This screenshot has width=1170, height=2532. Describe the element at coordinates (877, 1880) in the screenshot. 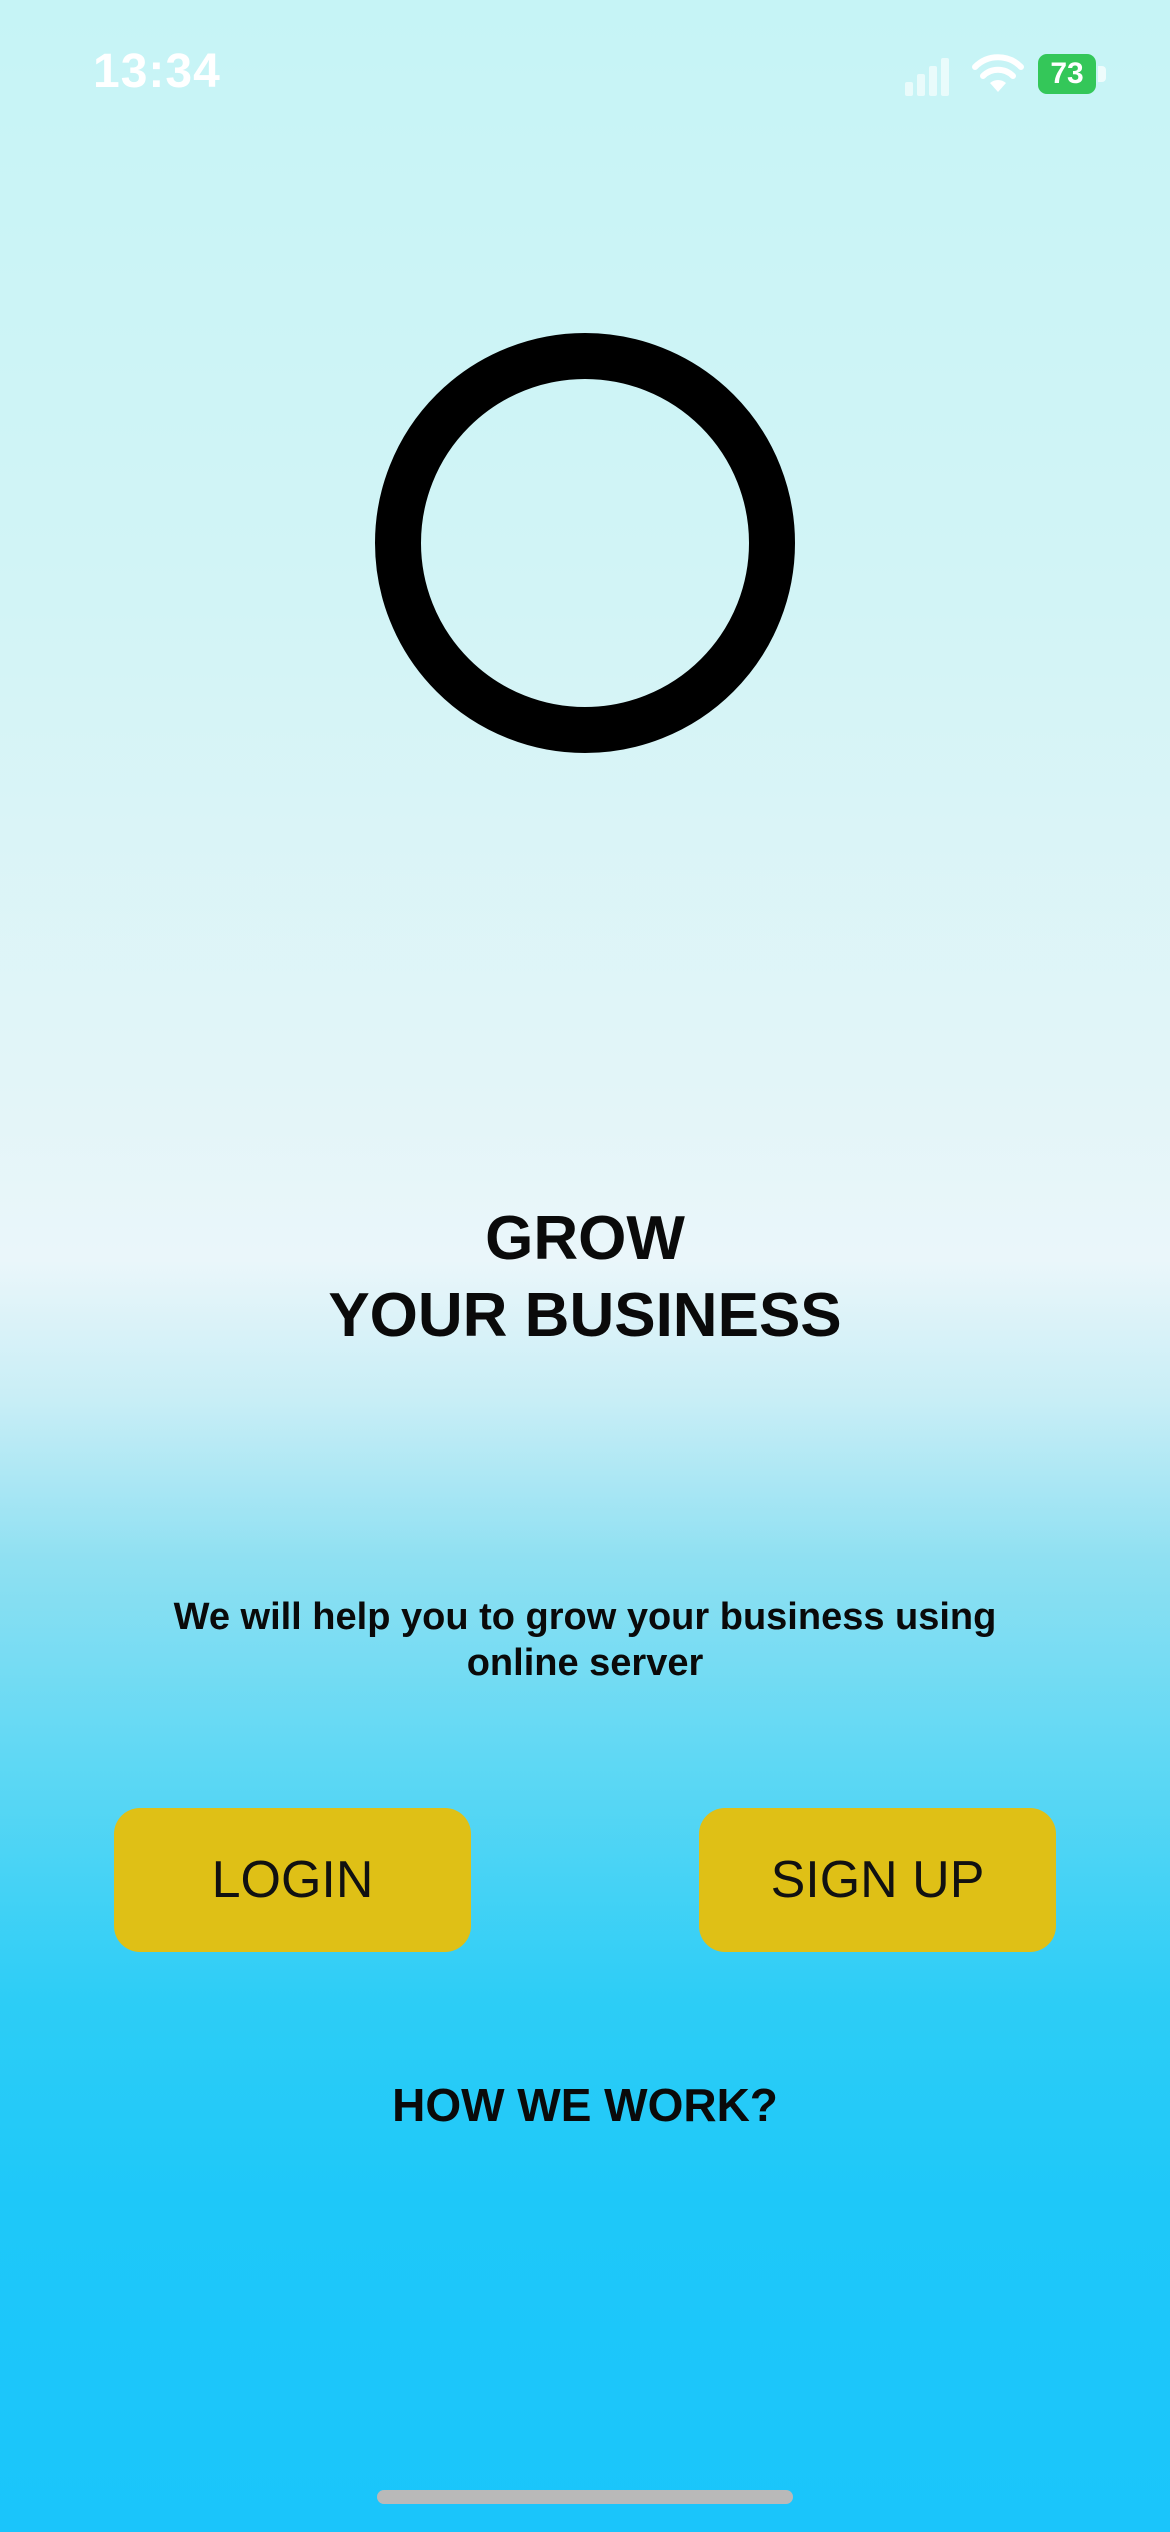

I see `signup-button: SIGN UP` at that location.